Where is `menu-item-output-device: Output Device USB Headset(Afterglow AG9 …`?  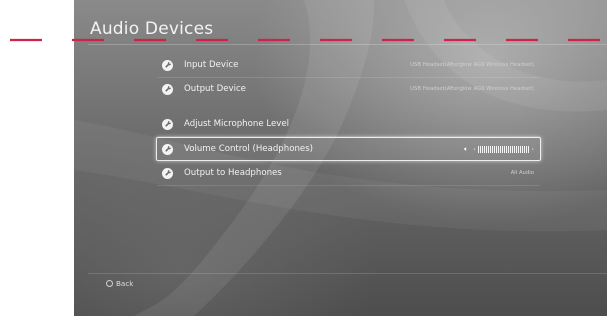 menu-item-output-device: Output Device USB Headset(Afterglow AG9 … is located at coordinates (348, 89).